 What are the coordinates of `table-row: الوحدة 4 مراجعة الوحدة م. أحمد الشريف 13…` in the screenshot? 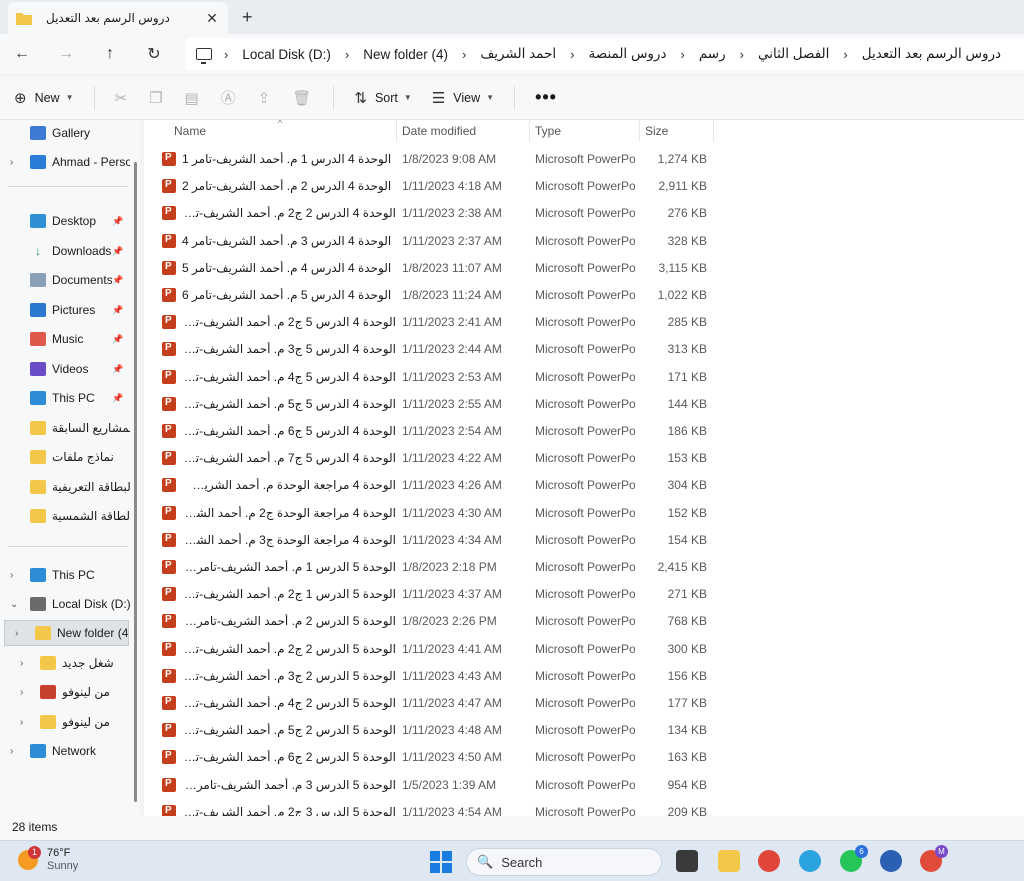 It's located at (584, 485).